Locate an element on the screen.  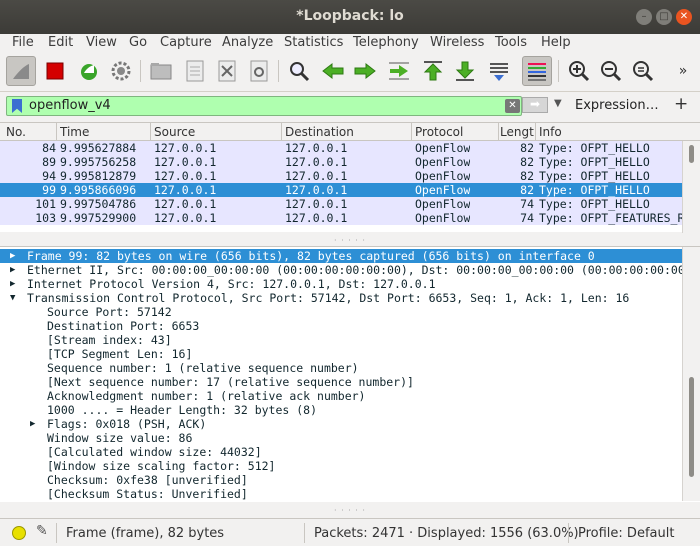
display-filter-input: openflow_v4 ✕ is located at coordinates (264, 106).